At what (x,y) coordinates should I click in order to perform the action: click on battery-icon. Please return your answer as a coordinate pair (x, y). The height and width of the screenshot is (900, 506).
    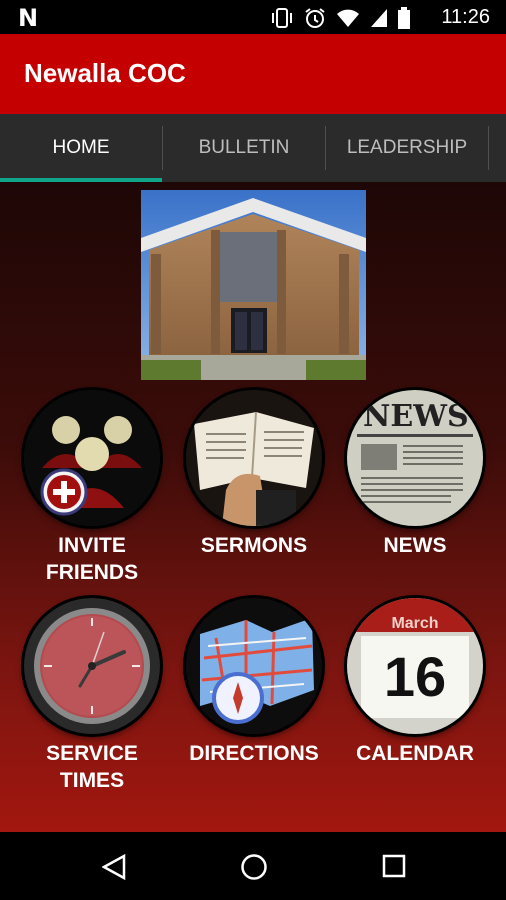
    Looking at the image, I should click on (404, 18).